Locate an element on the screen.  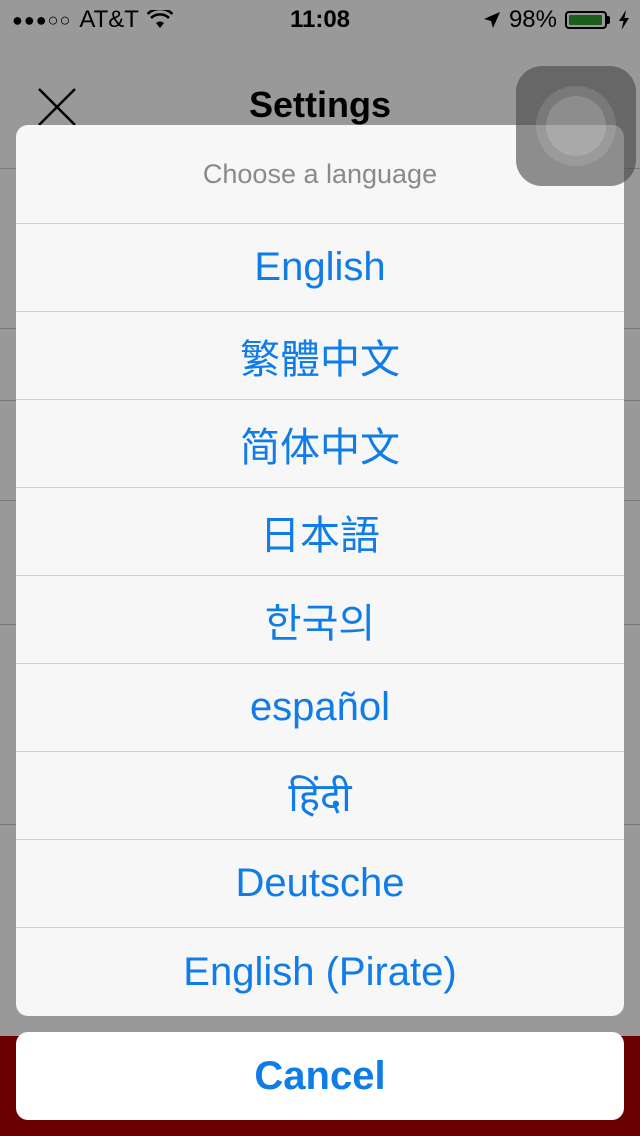
language-option-german: Deutsche is located at coordinates (320, 884).